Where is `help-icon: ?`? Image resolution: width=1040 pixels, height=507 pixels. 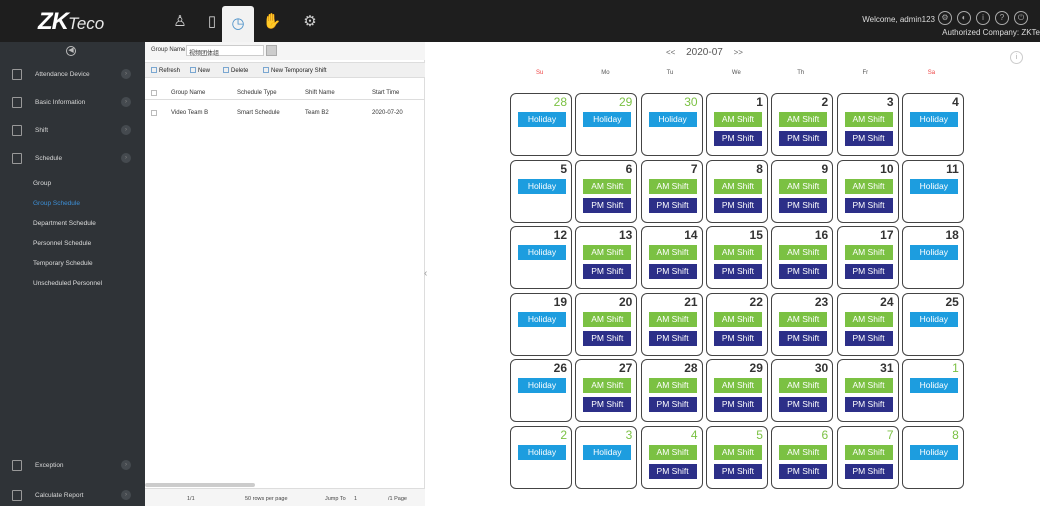
help-icon: ? is located at coordinates (1002, 18).